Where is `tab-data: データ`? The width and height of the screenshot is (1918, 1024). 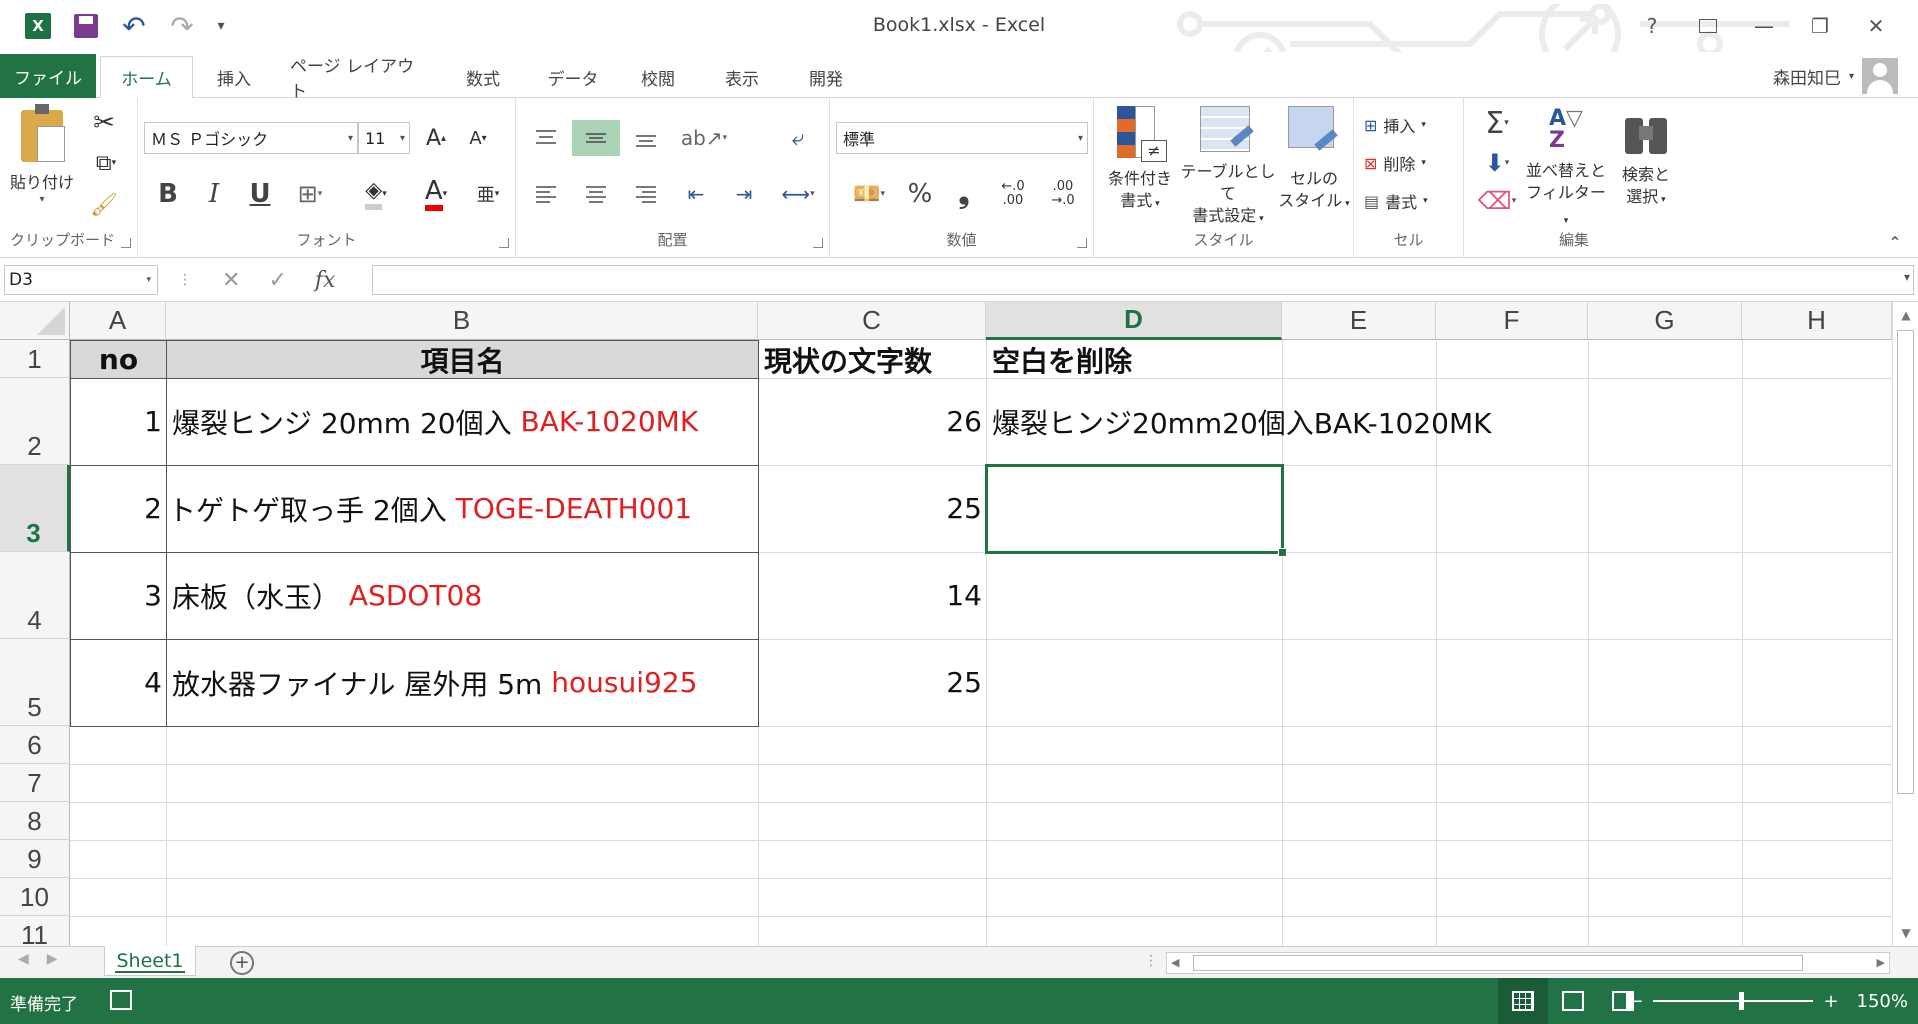 tab-data: データ is located at coordinates (573, 77).